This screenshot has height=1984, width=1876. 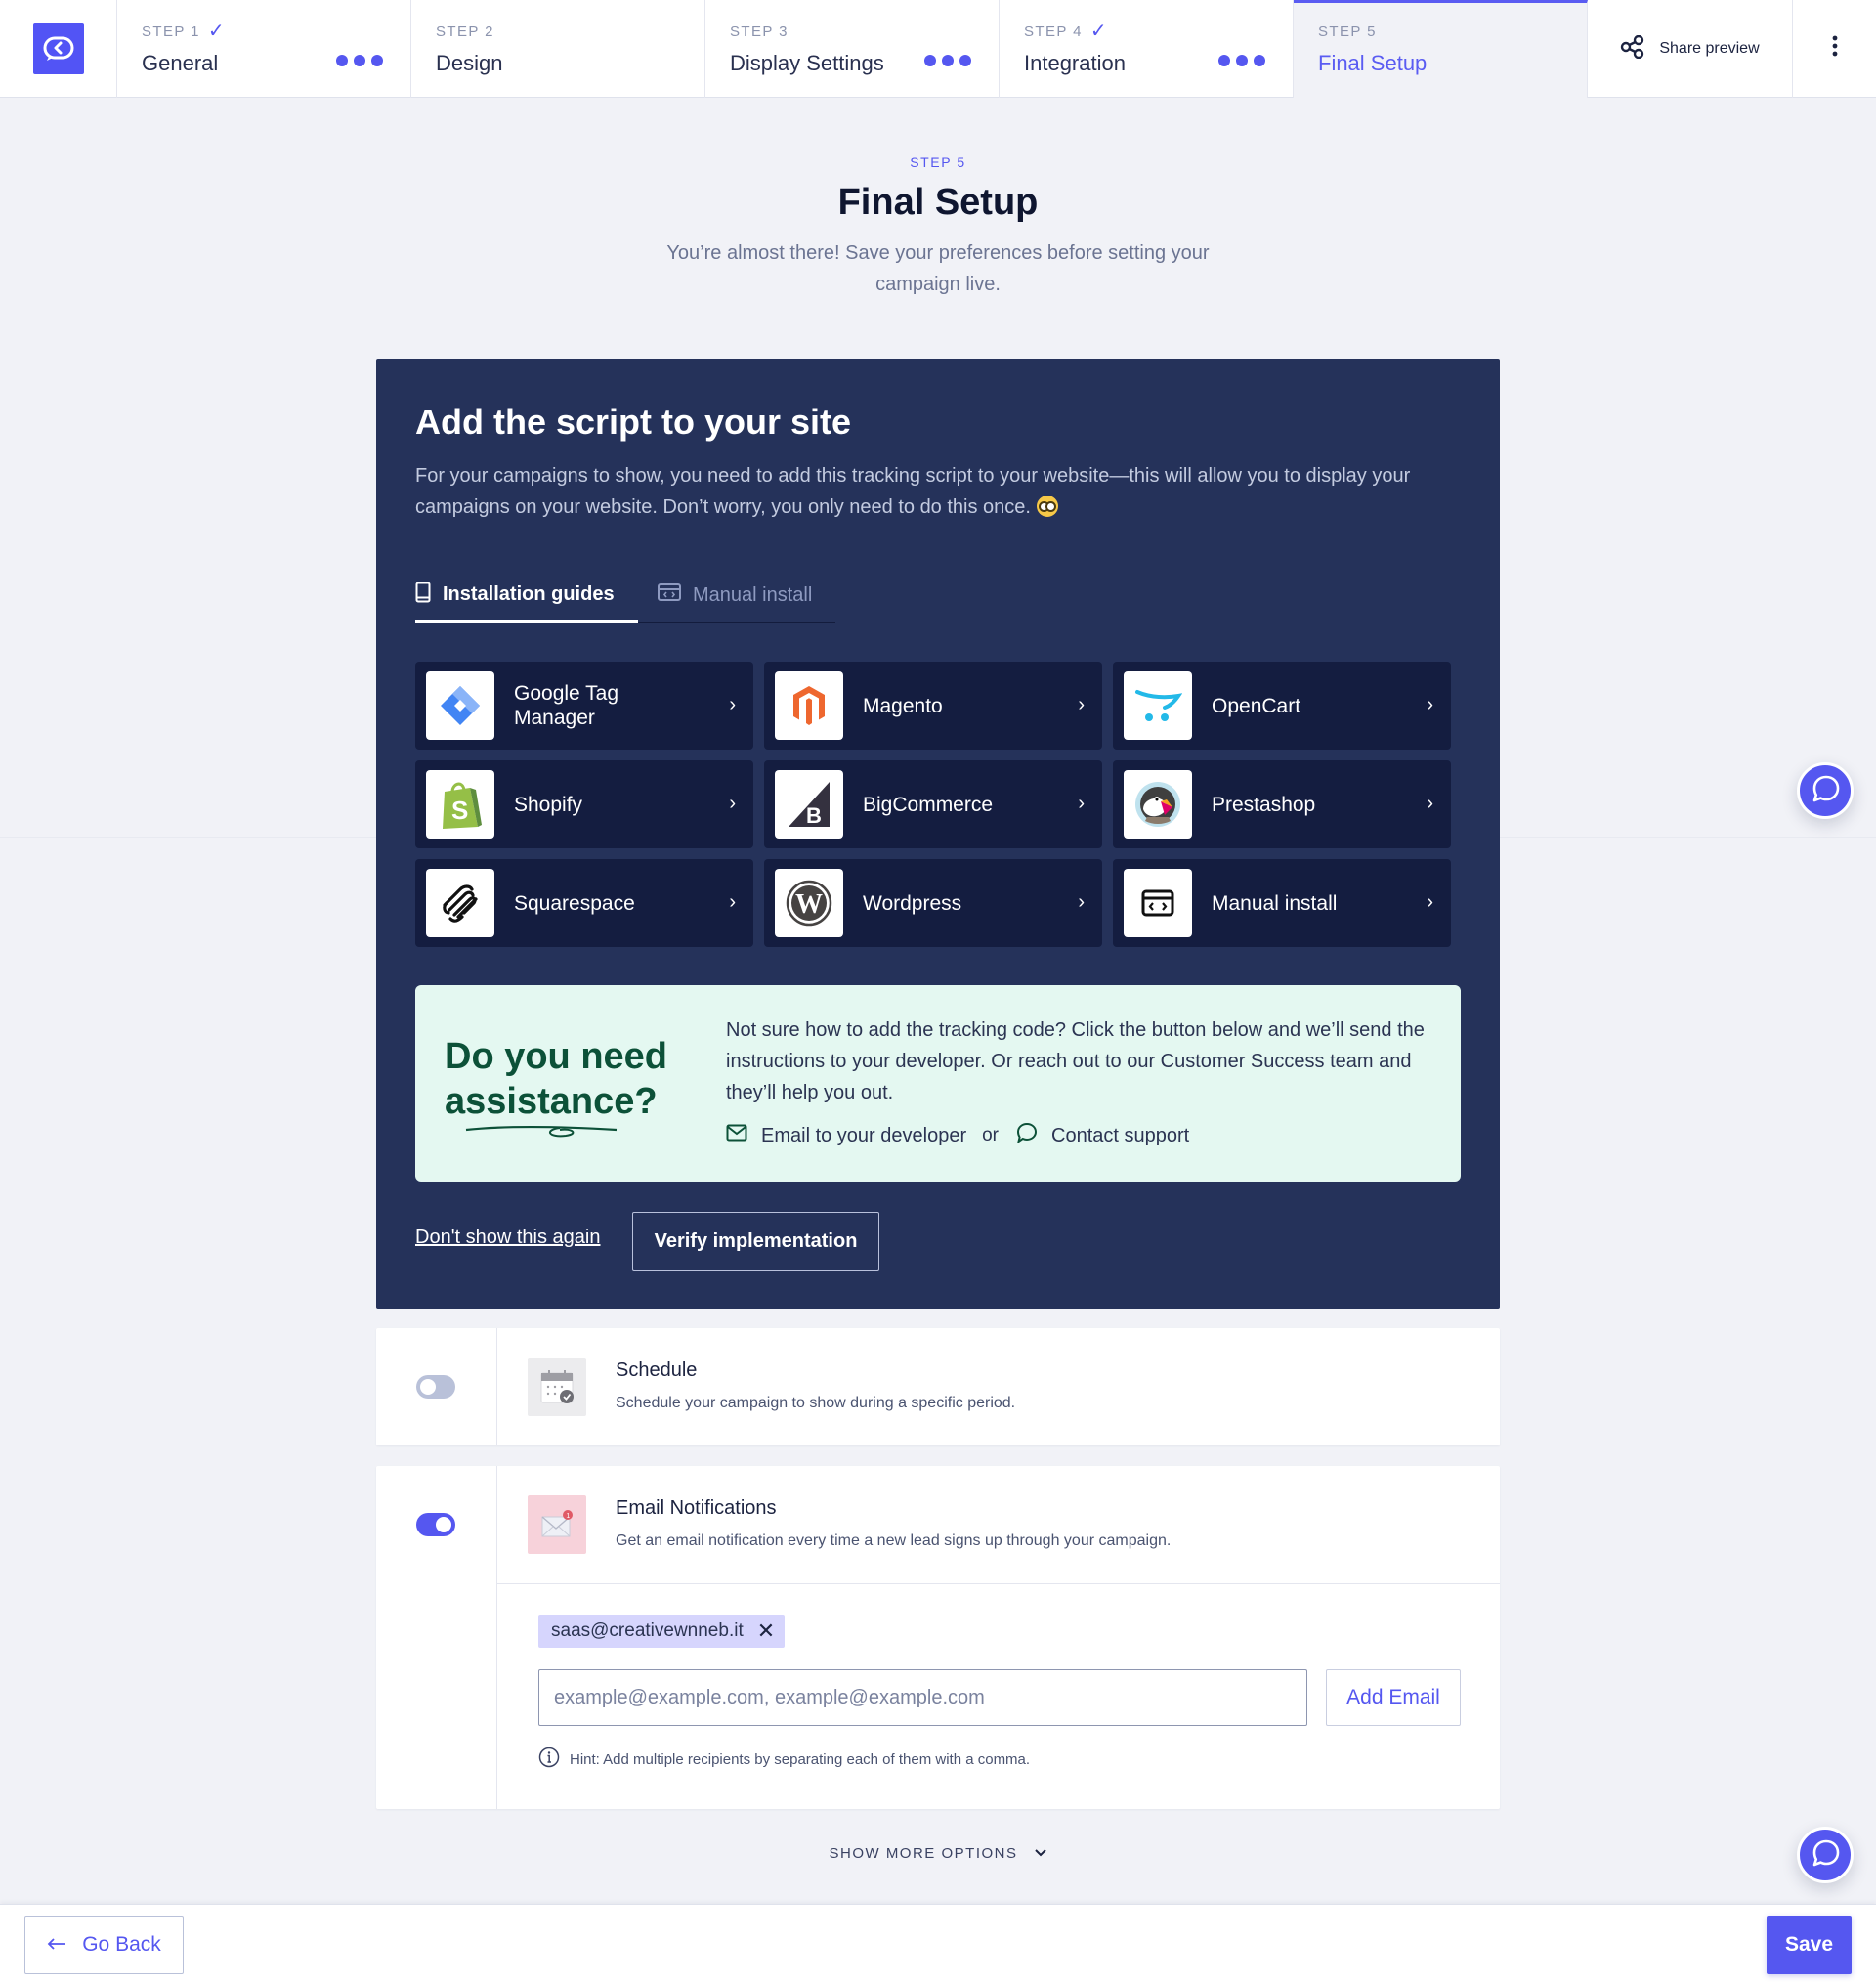 I want to click on svg-text: B, so click(x=814, y=815).